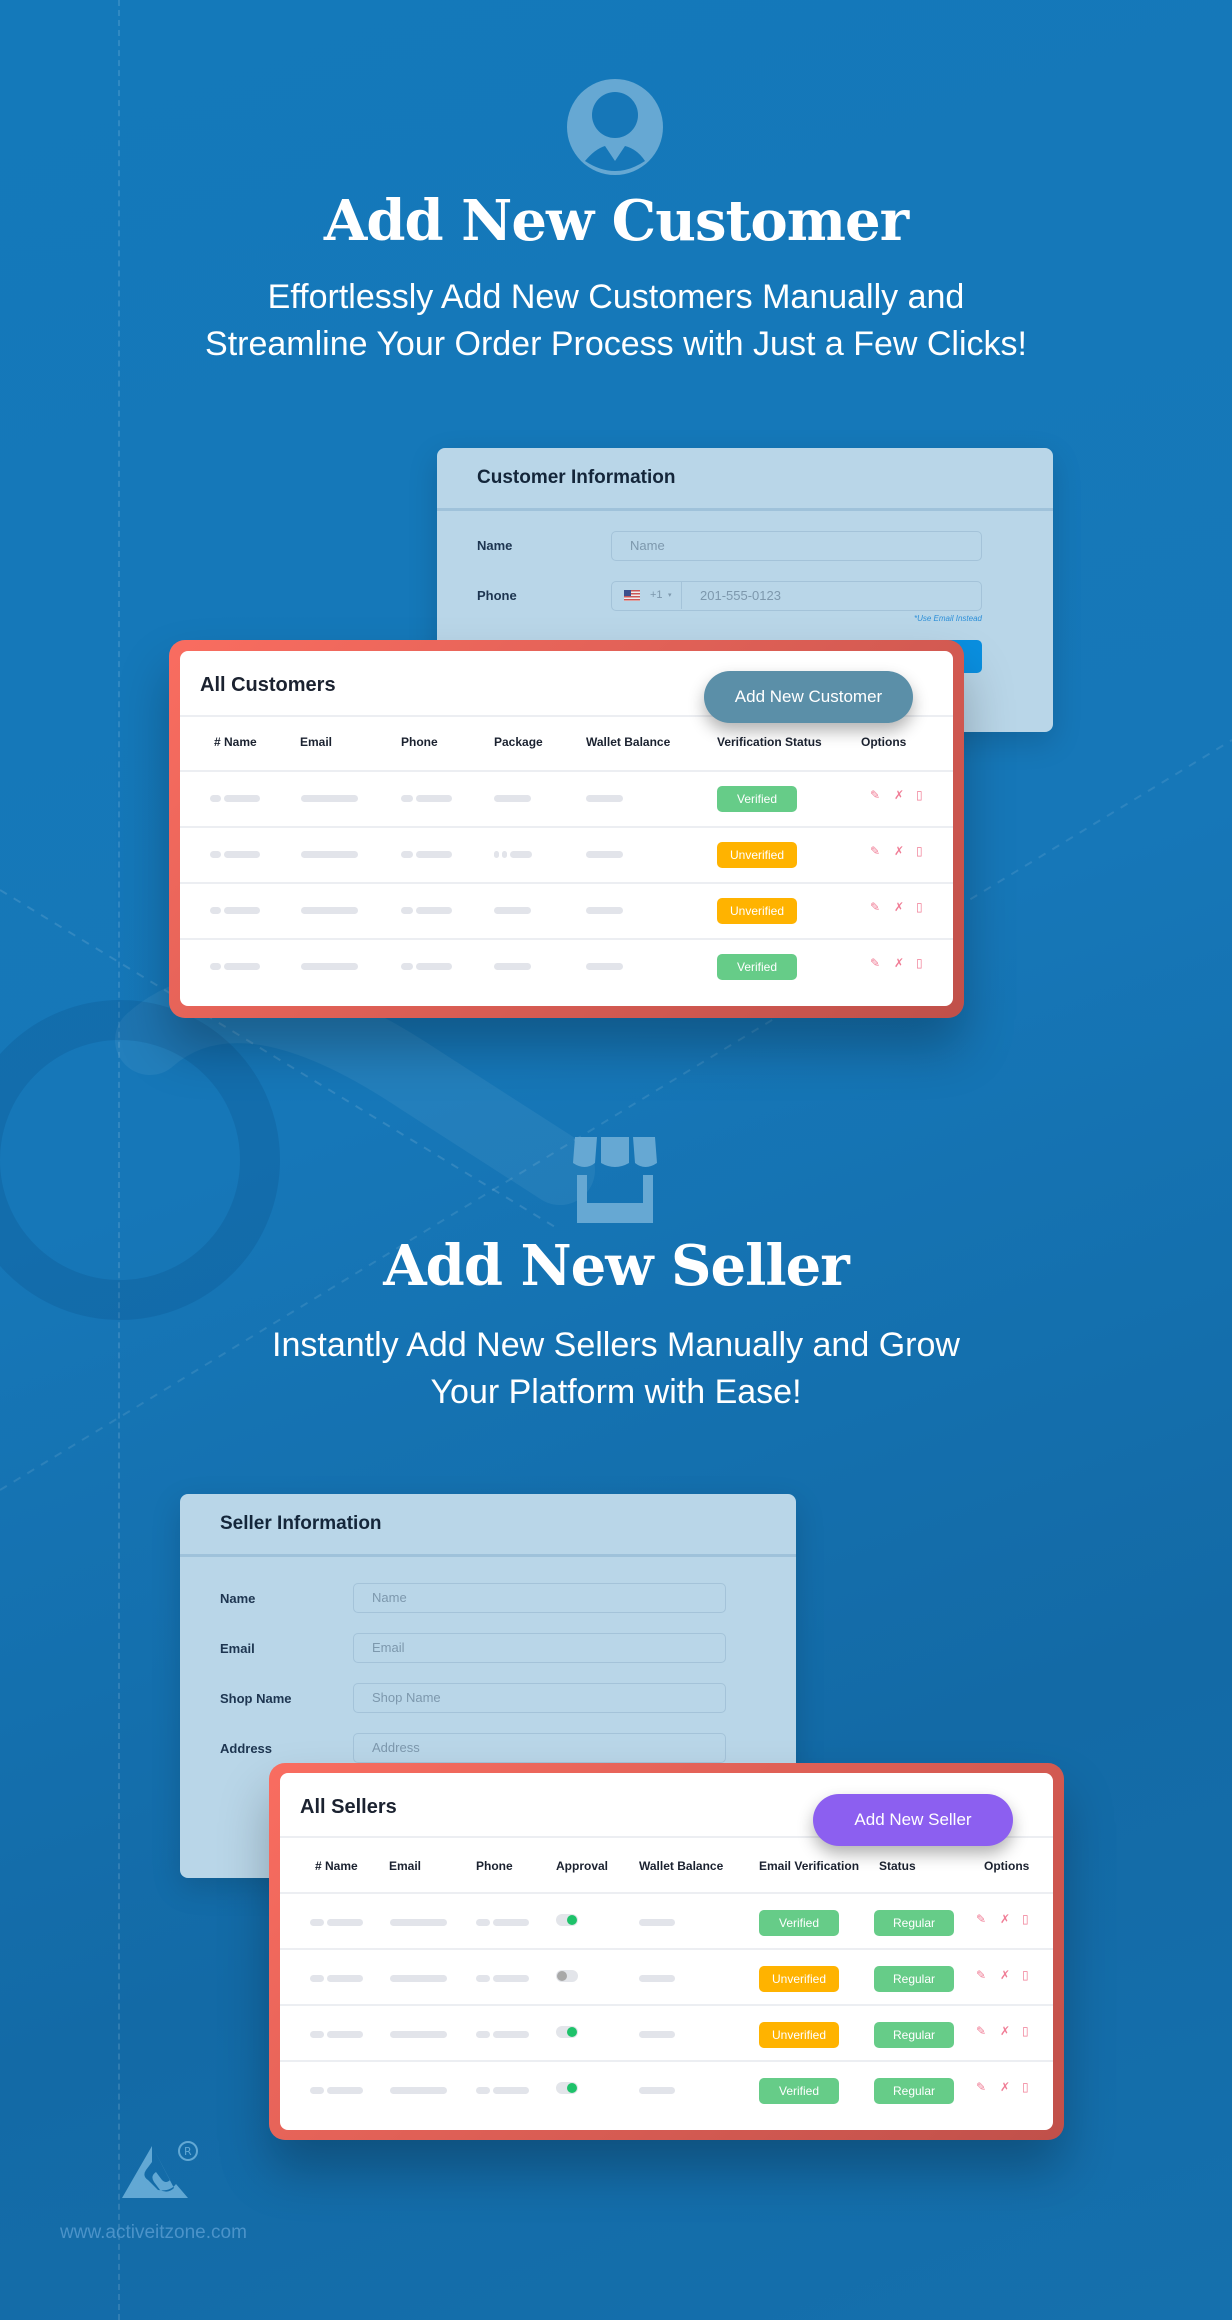  What do you see at coordinates (740, 595) in the screenshot?
I see `phone-placeholder: 201-555-0123` at bounding box center [740, 595].